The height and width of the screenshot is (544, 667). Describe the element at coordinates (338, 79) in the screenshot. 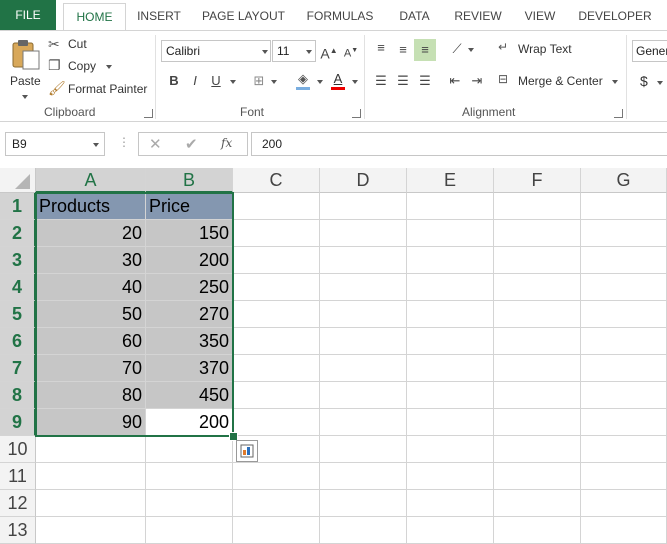

I see `font-color-icon: A` at that location.